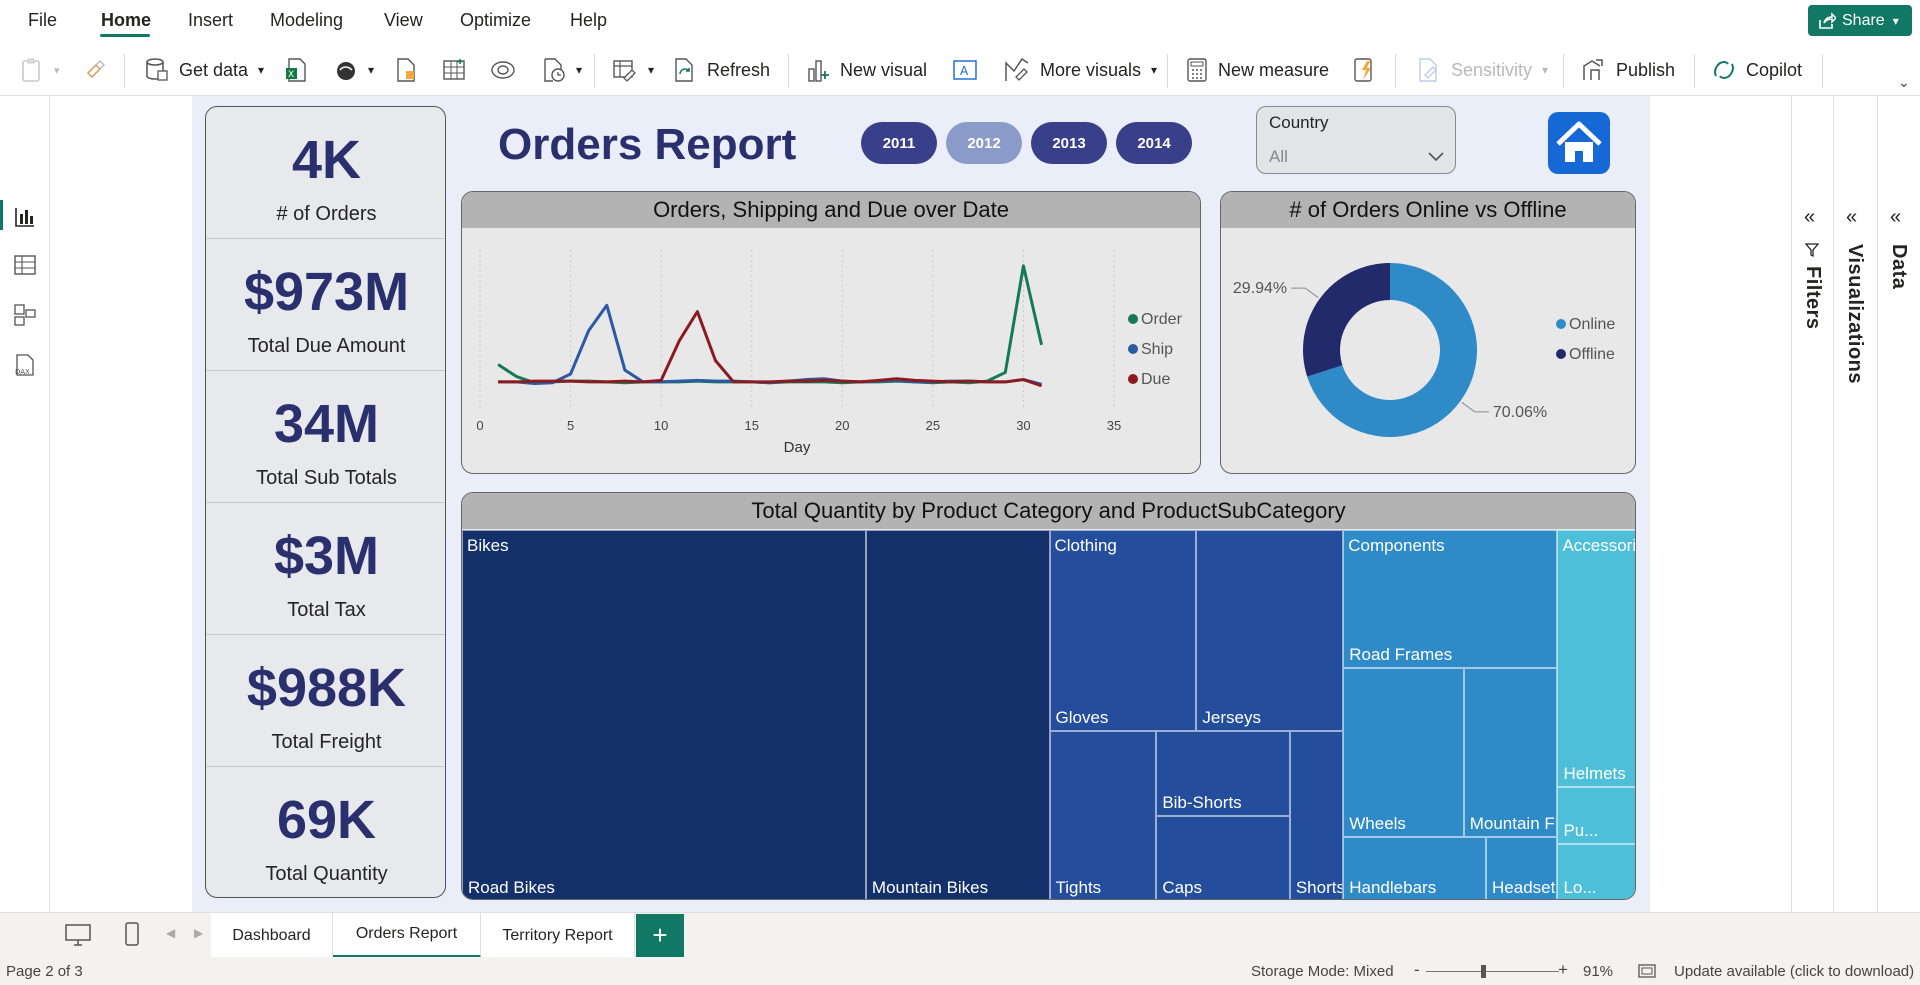  I want to click on publish-button: Publish, so click(1628, 70).